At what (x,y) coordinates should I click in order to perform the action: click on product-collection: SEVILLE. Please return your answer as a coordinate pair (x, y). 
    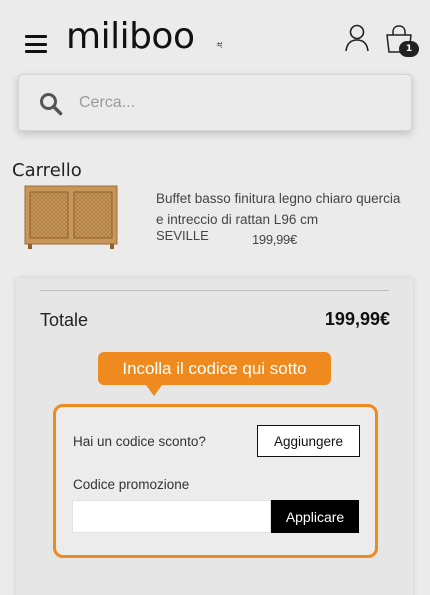
    Looking at the image, I should click on (182, 235).